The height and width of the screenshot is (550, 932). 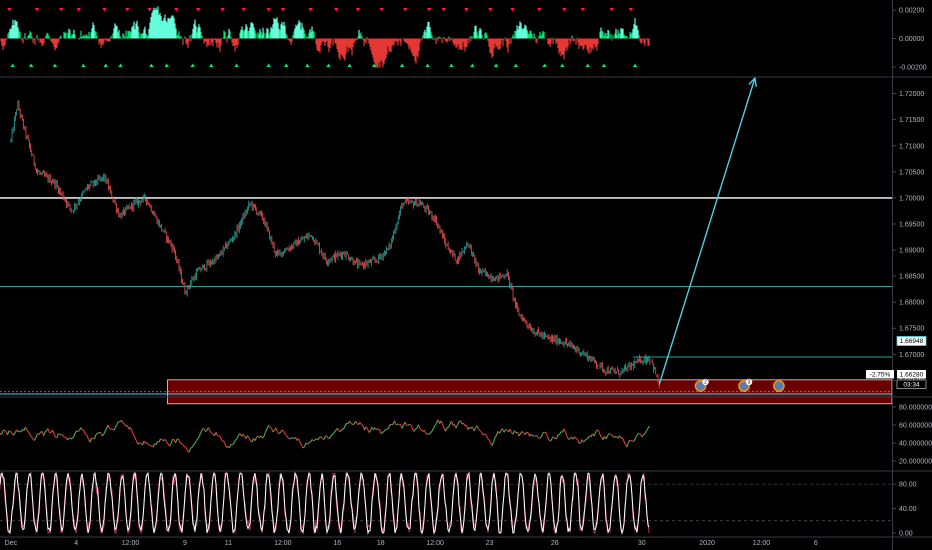 I want to click on event-marker-icon, so click(x=779, y=386).